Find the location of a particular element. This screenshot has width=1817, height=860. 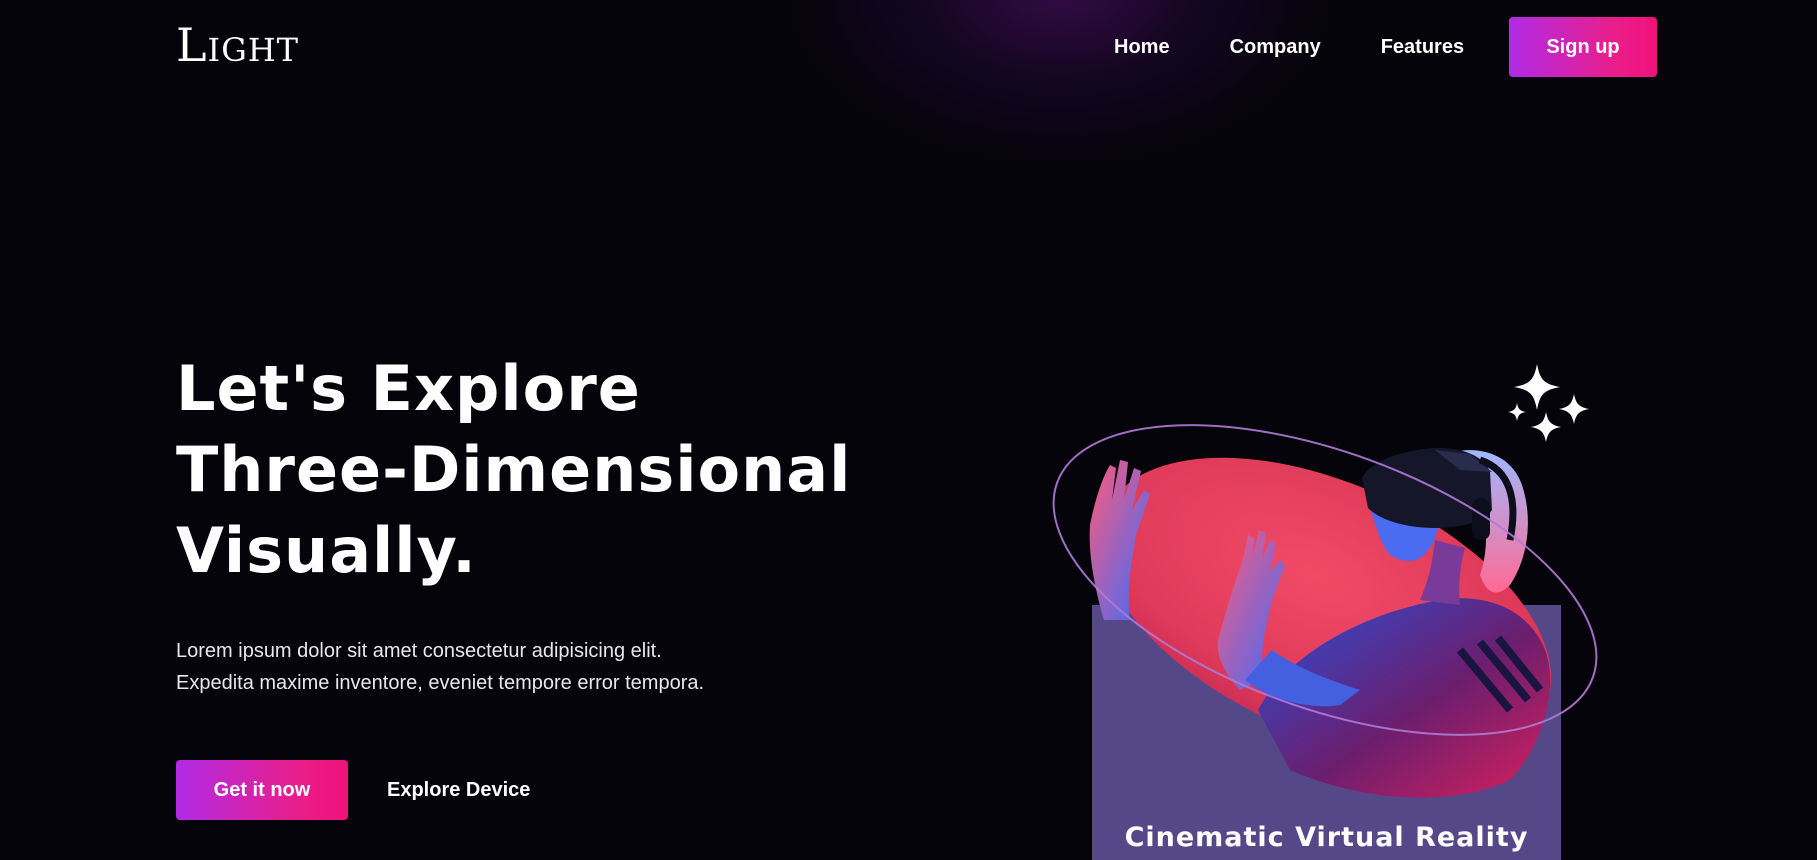

nav-link-company: Company is located at coordinates (1275, 47).